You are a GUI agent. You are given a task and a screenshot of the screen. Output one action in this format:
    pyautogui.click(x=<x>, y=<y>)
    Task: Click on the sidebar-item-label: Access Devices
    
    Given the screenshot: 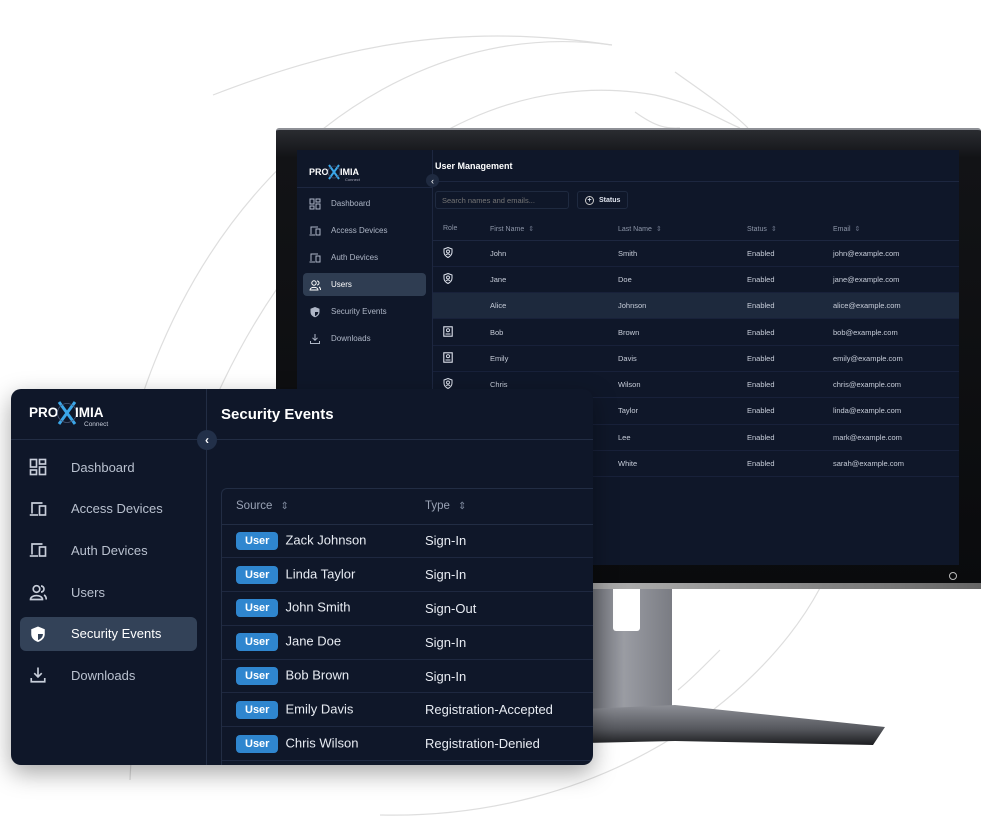 What is the action you would take?
    pyautogui.click(x=359, y=230)
    